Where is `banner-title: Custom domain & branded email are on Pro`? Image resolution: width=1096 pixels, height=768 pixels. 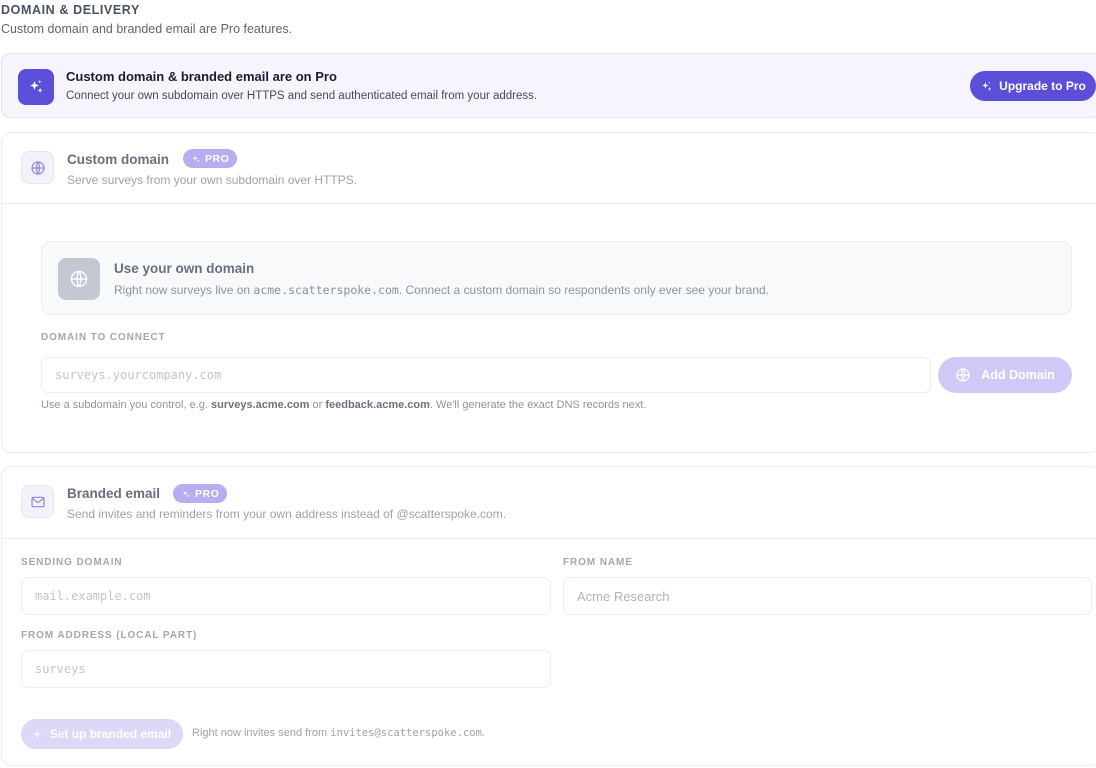
banner-title: Custom domain & branded email are on Pro is located at coordinates (201, 76).